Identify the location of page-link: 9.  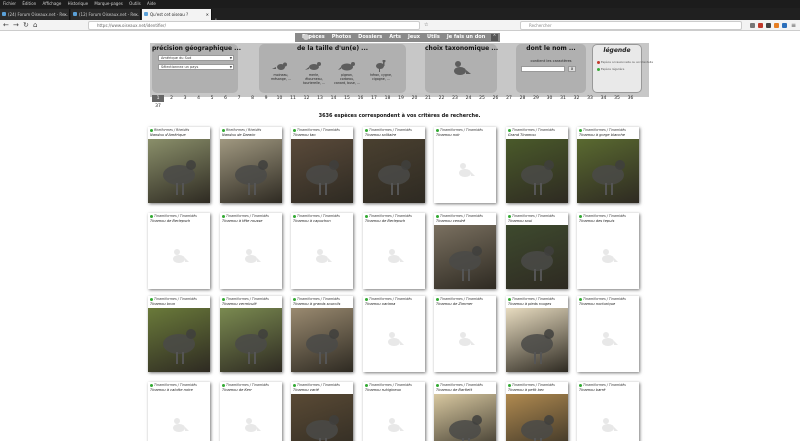
(266, 98).